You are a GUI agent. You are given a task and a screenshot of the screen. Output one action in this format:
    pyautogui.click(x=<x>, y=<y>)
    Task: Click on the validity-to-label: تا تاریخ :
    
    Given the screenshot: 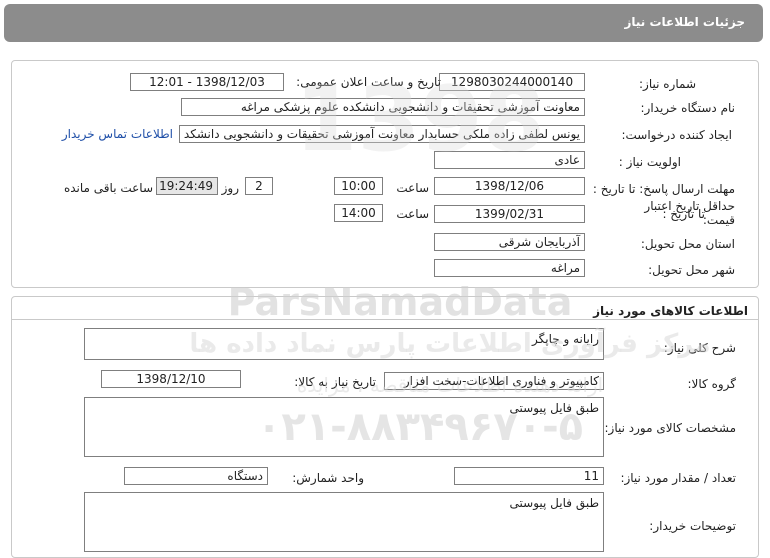 What is the action you would take?
    pyautogui.click(x=683, y=214)
    